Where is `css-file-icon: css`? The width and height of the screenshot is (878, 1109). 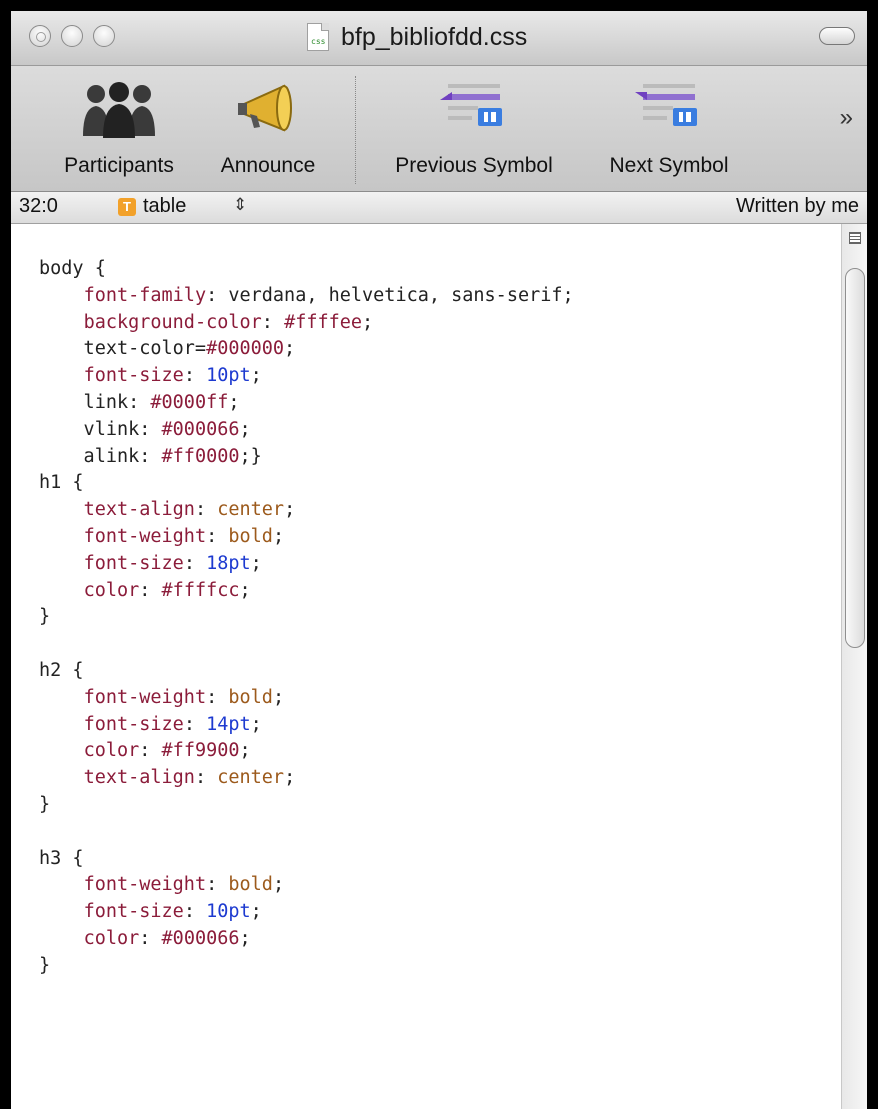 css-file-icon: css is located at coordinates (318, 37).